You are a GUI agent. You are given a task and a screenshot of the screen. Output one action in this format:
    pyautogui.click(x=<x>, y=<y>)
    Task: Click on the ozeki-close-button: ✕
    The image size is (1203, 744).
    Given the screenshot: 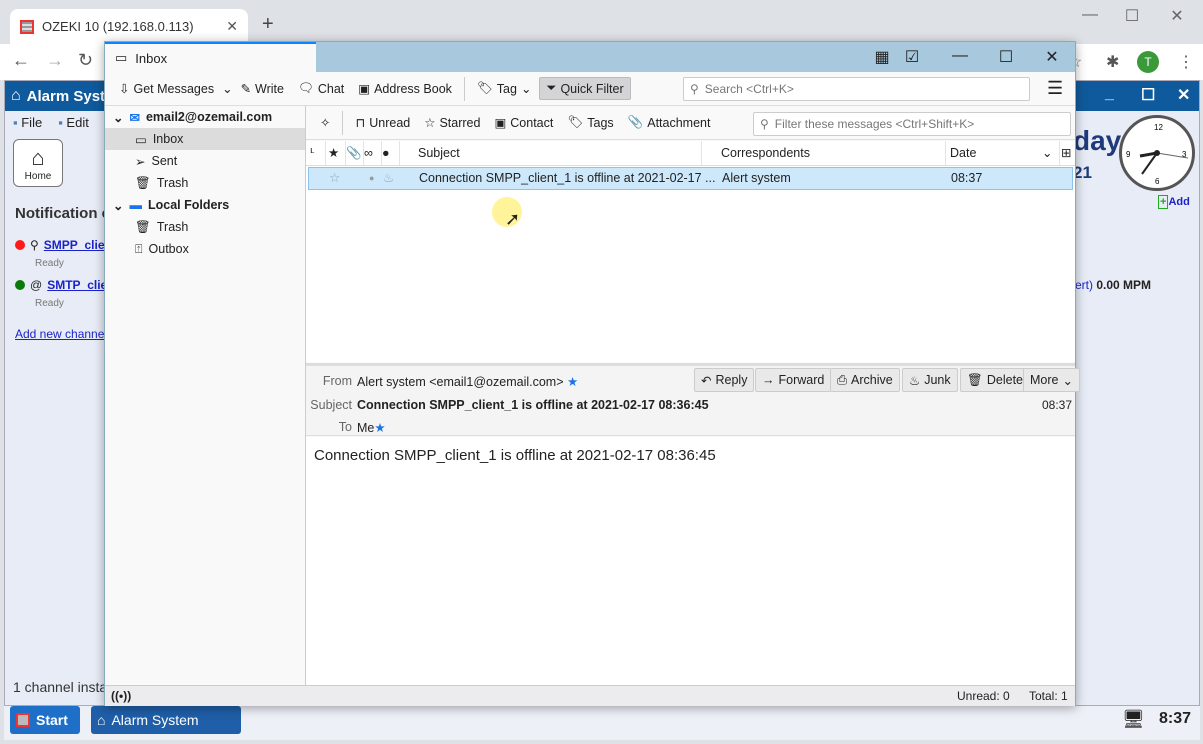 What is the action you would take?
    pyautogui.click(x=1183, y=95)
    